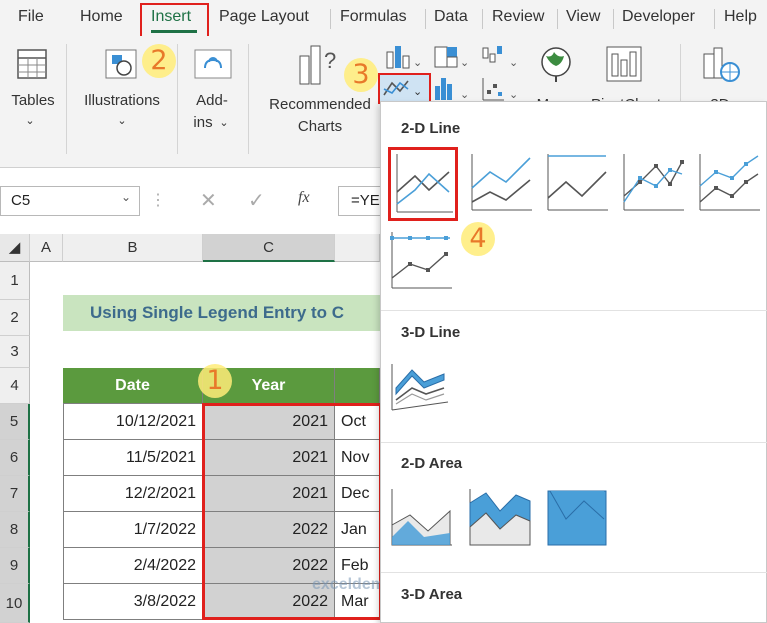 The height and width of the screenshot is (623, 767). What do you see at coordinates (451, 59) in the screenshot?
I see `hierarchy-chart-icon: ⌄` at bounding box center [451, 59].